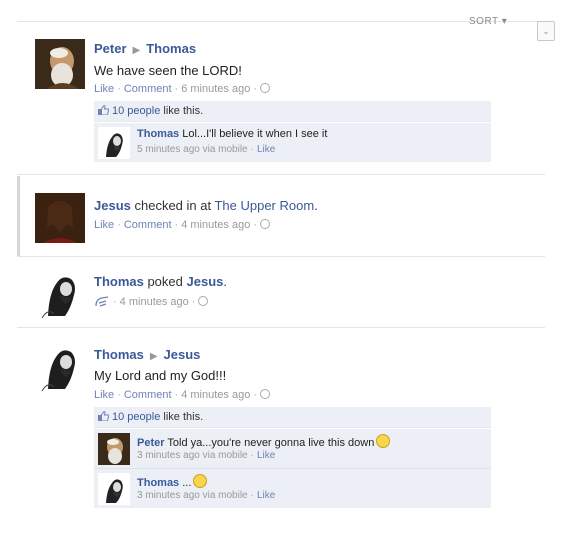 The image size is (572, 534). Describe the element at coordinates (112, 205) in the screenshot. I see `actor-name: Jesus` at that location.